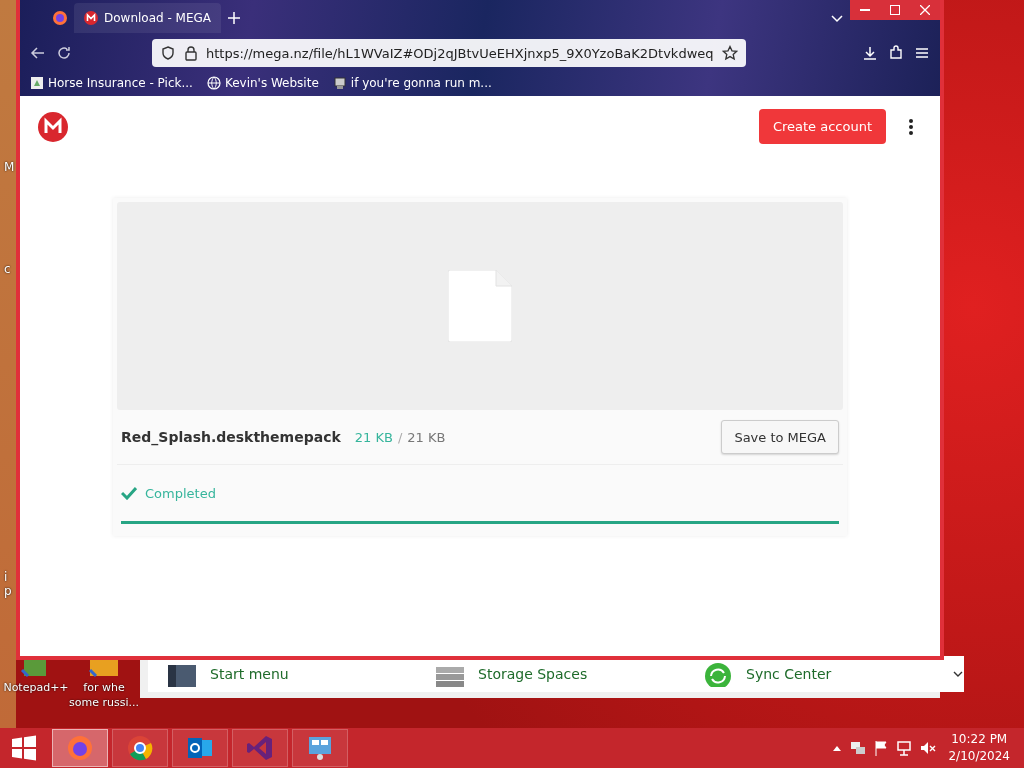  I want to click on download-status: Completed, so click(180, 493).